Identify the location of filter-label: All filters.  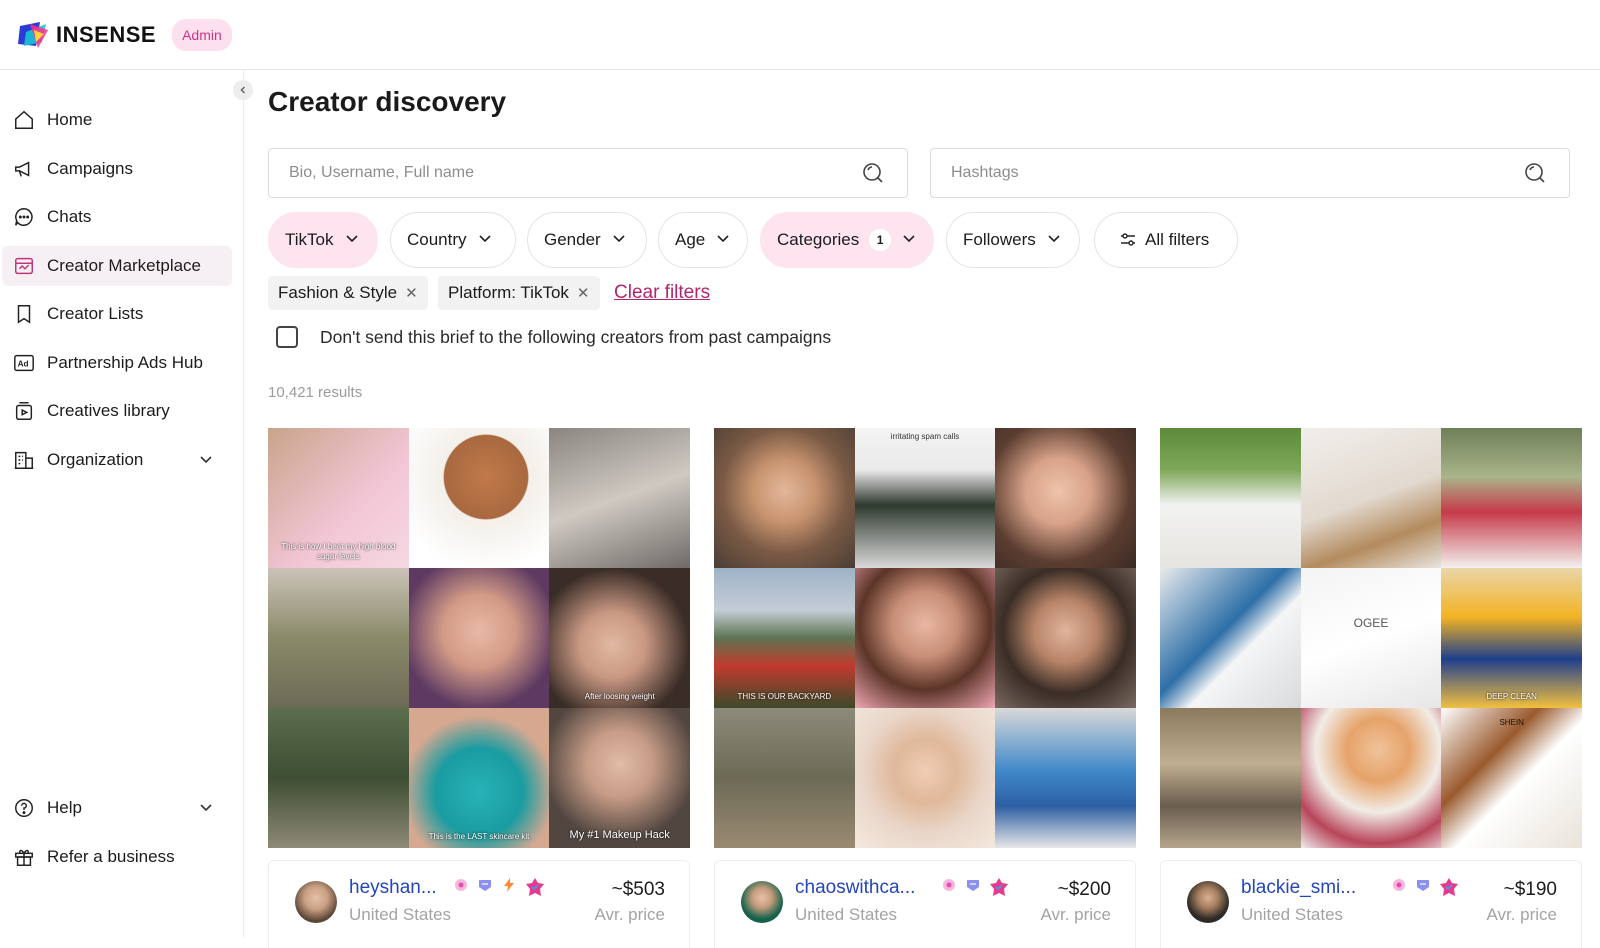
(1177, 239).